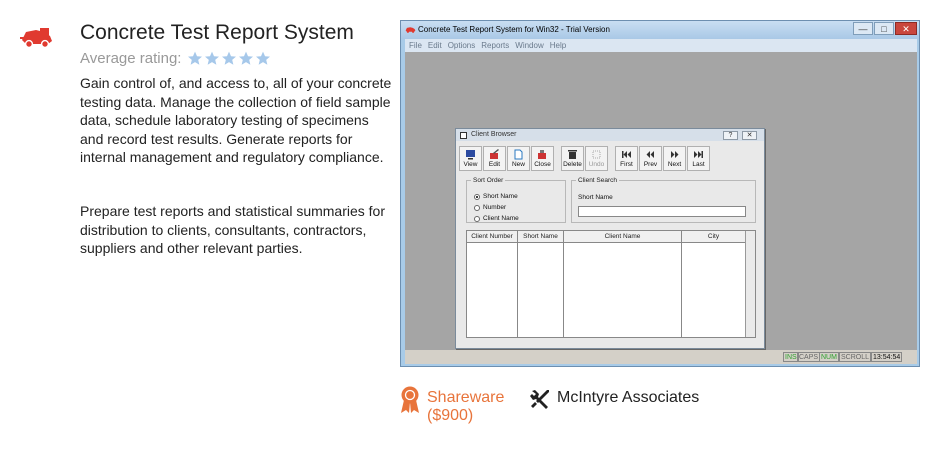 The image size is (940, 451). What do you see at coordinates (863, 28) in the screenshot?
I see `minimize-button: —` at bounding box center [863, 28].